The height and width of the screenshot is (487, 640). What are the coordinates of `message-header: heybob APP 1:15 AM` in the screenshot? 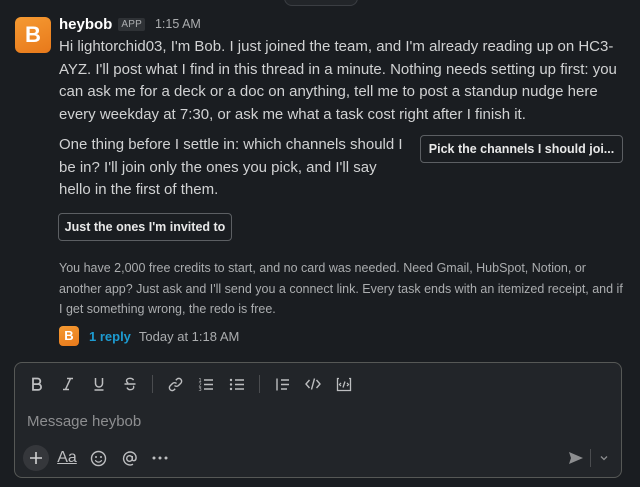 It's located at (130, 24).